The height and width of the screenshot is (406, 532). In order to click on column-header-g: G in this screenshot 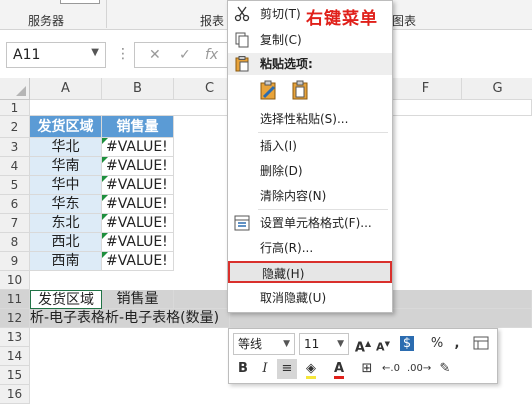, I will do `click(497, 89)`.